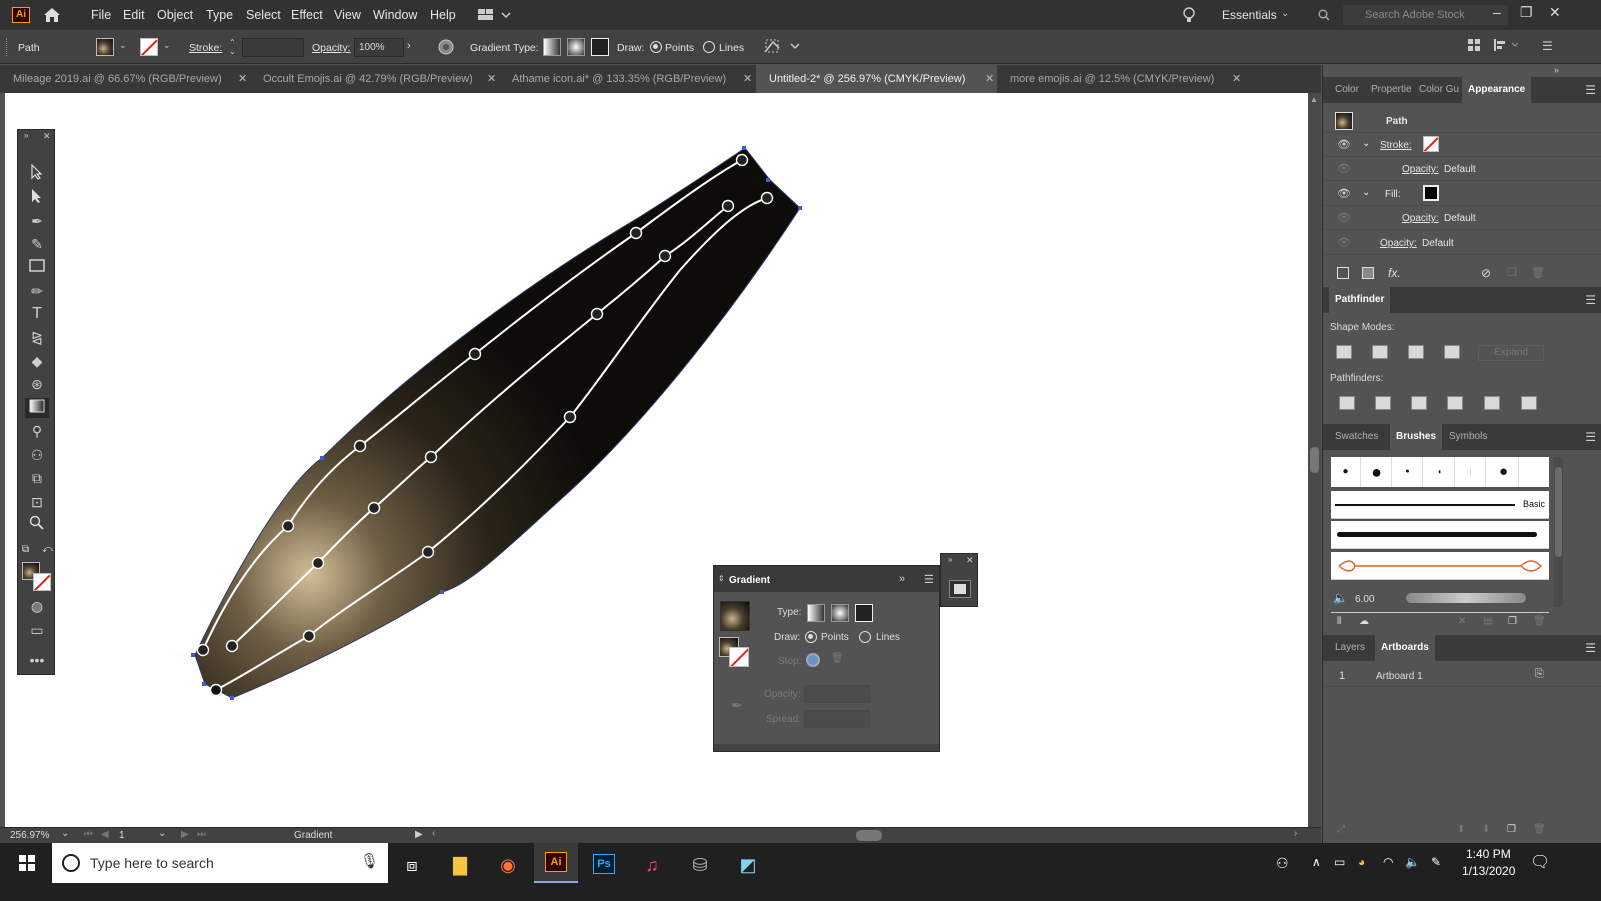 The image size is (1601, 901). I want to click on fill-label: Fill:, so click(1393, 194).